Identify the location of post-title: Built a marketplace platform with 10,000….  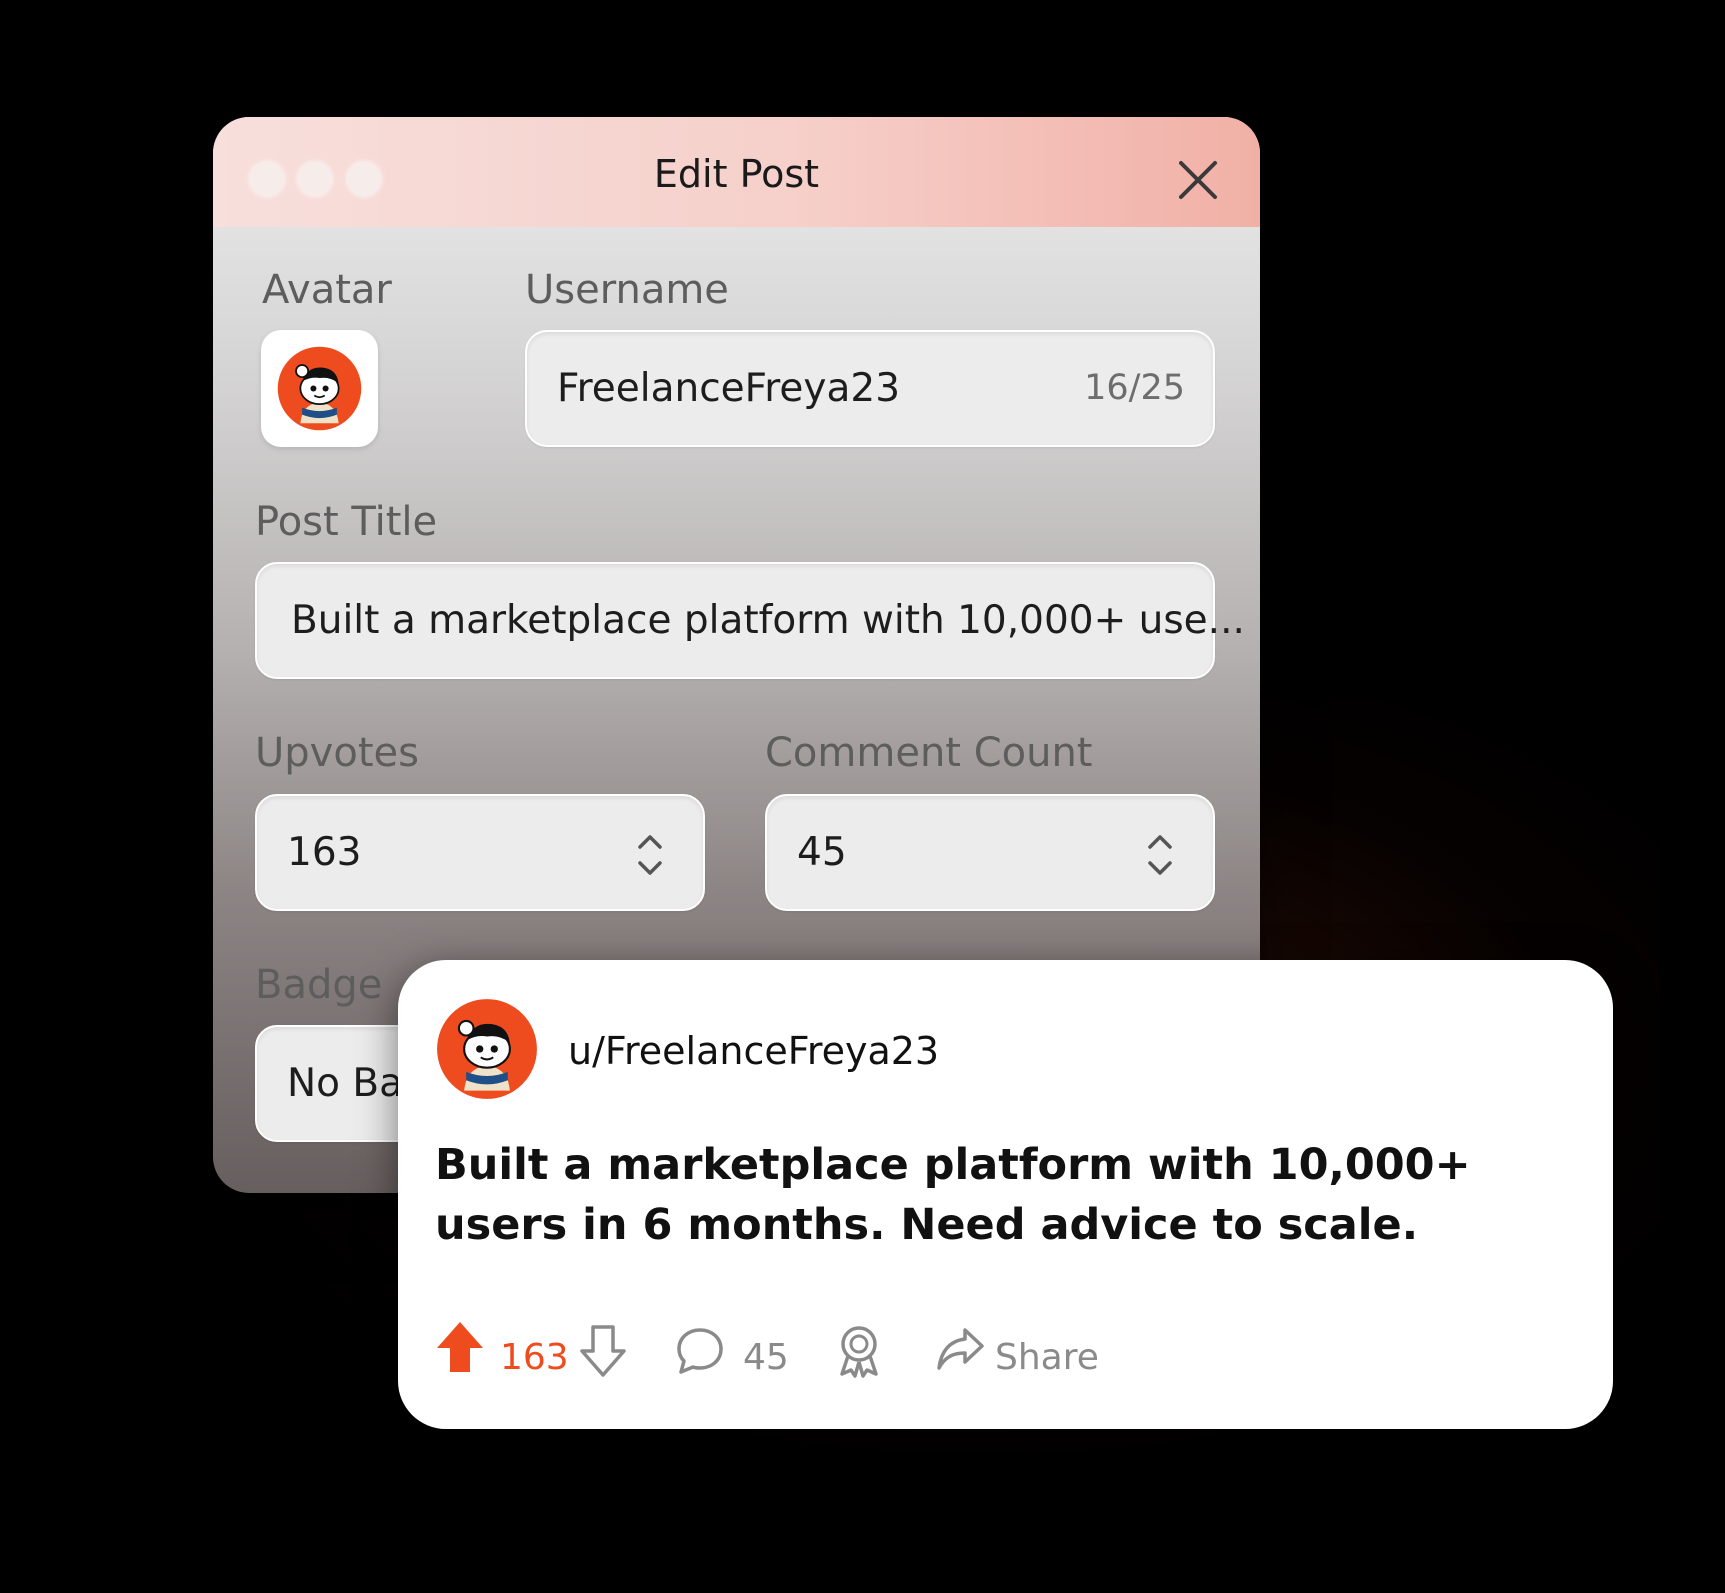
(1000, 1195).